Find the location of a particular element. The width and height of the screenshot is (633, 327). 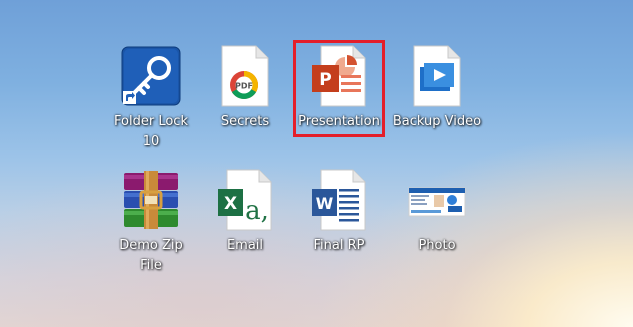

photo-label: Photo is located at coordinates (437, 245).